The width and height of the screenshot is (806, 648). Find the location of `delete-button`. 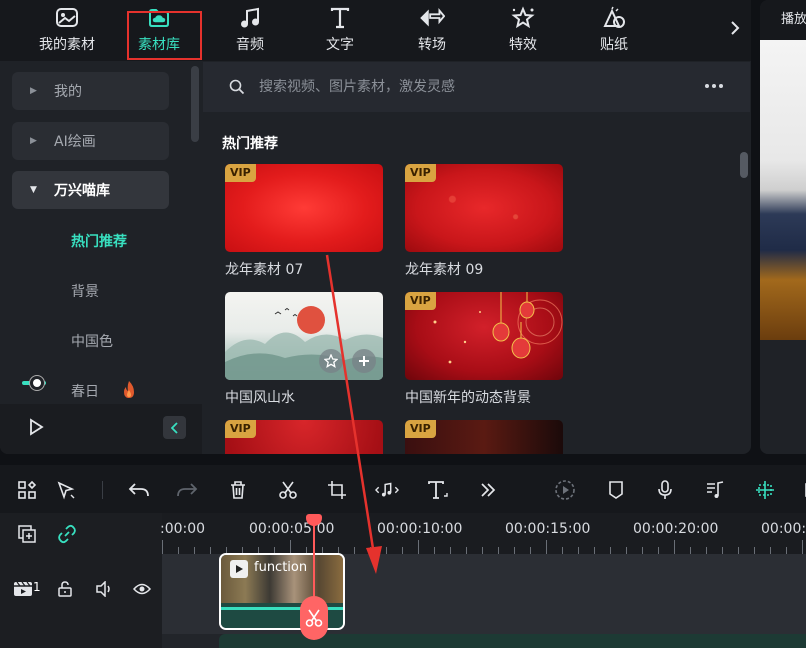

delete-button is located at coordinates (238, 490).